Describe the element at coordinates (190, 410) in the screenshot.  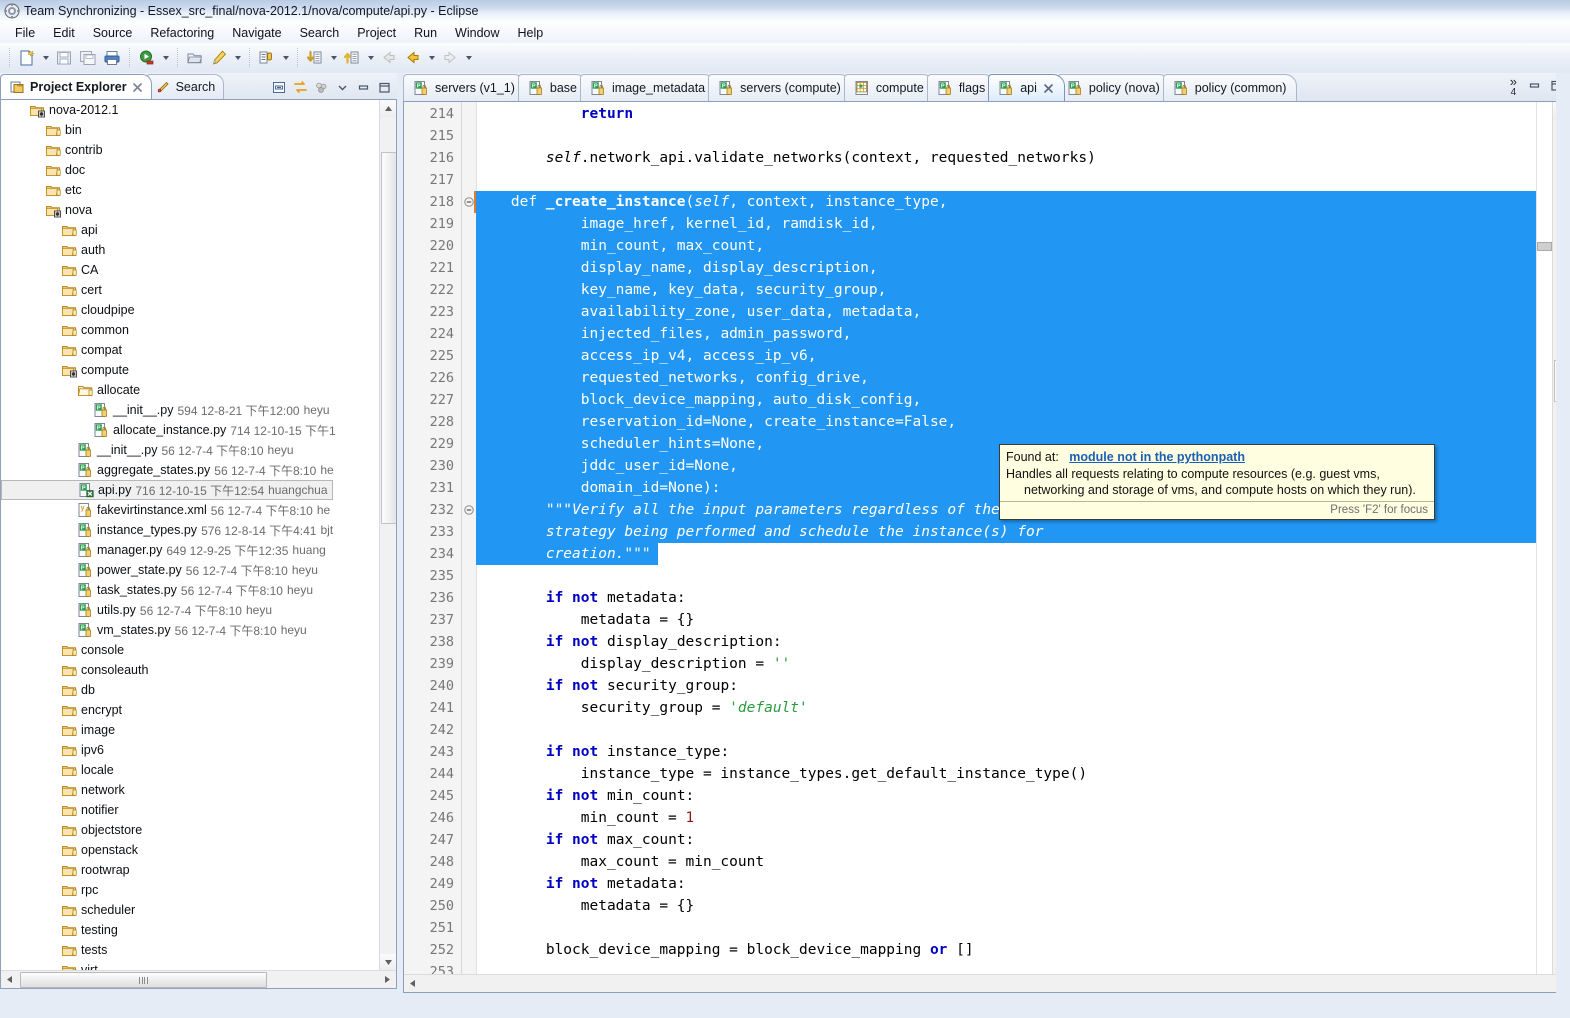
I see `tree-row: P __init__.py 594 12-8-21 下午12:00 heyu` at that location.